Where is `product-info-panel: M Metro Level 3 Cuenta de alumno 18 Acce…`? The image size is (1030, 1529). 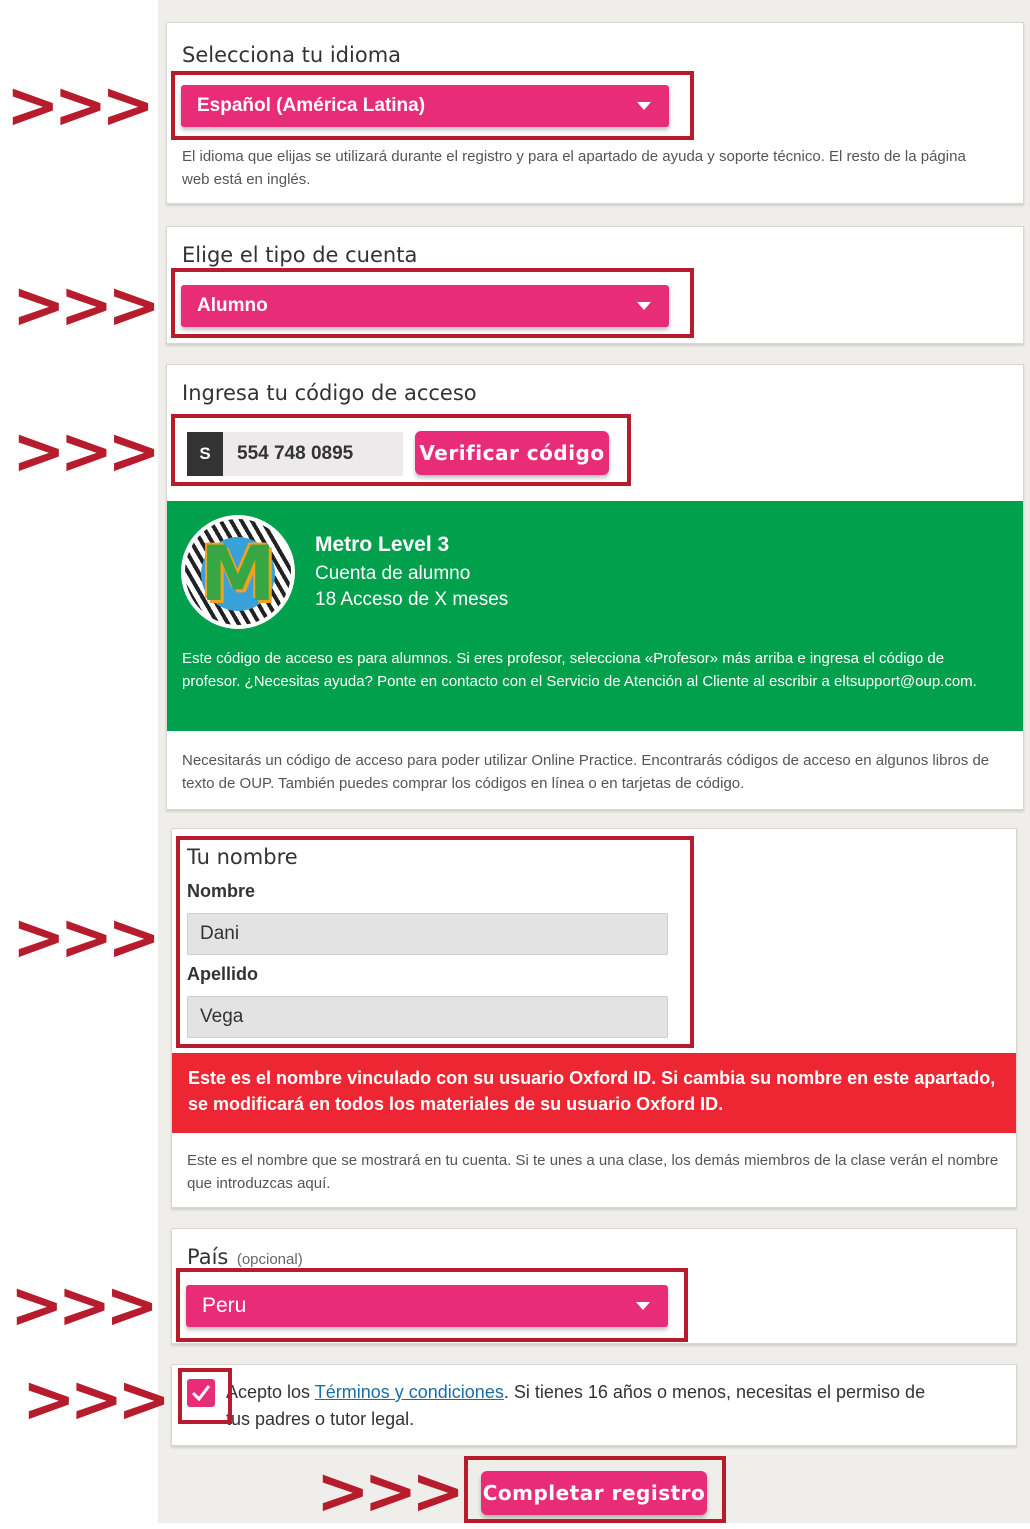
product-info-panel: M Metro Level 3 Cuenta de alumno 18 Acce… is located at coordinates (595, 616).